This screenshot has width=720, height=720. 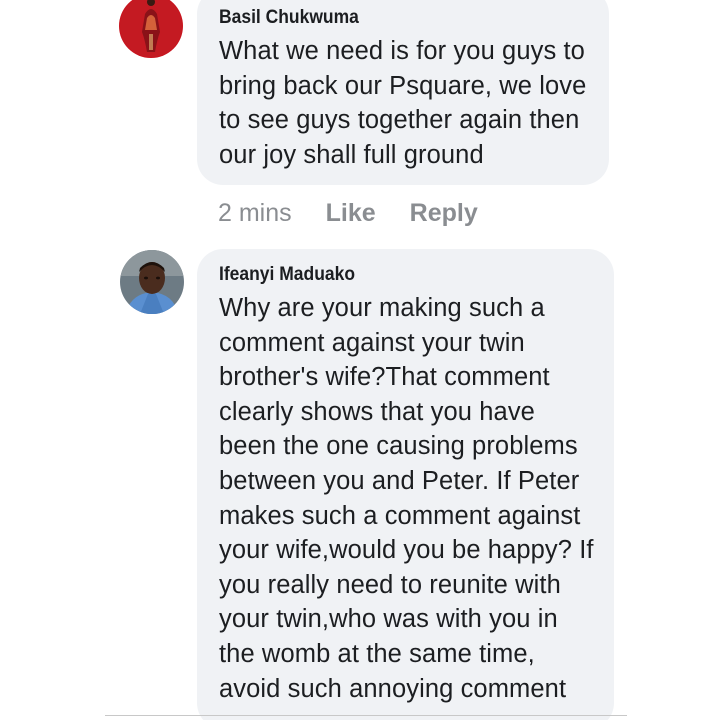 I want to click on avatar-man-photo-icon, so click(x=152, y=282).